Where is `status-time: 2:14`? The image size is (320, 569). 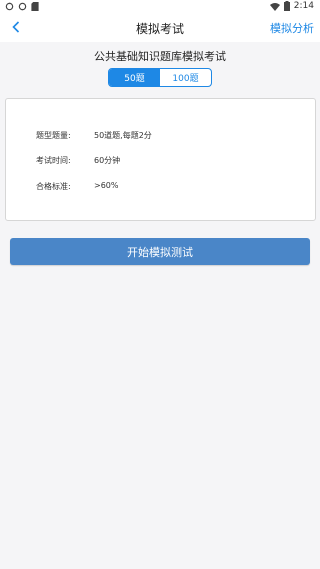 status-time: 2:14 is located at coordinates (303, 6).